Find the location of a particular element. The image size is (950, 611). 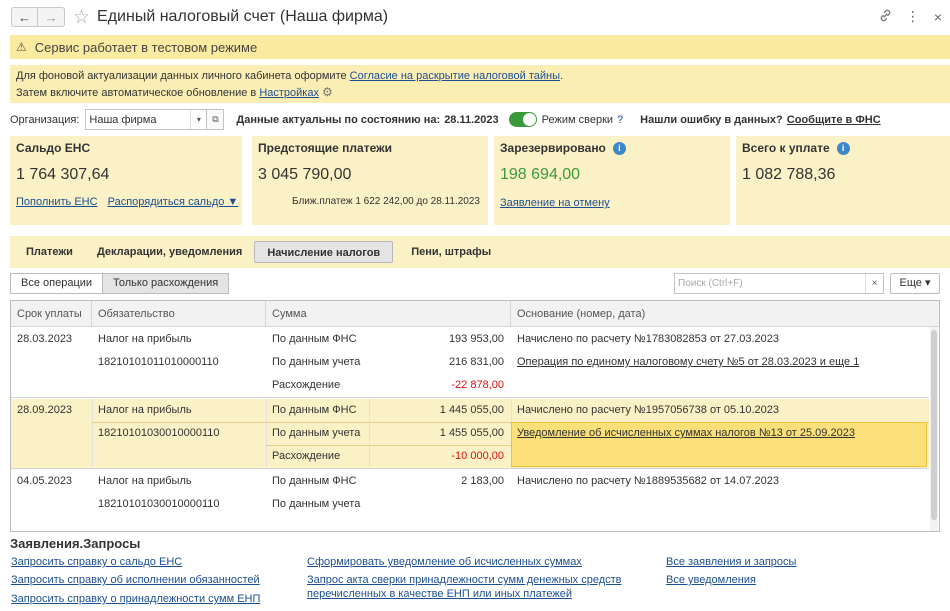

forward-arrow-icon: → is located at coordinates (51, 17).